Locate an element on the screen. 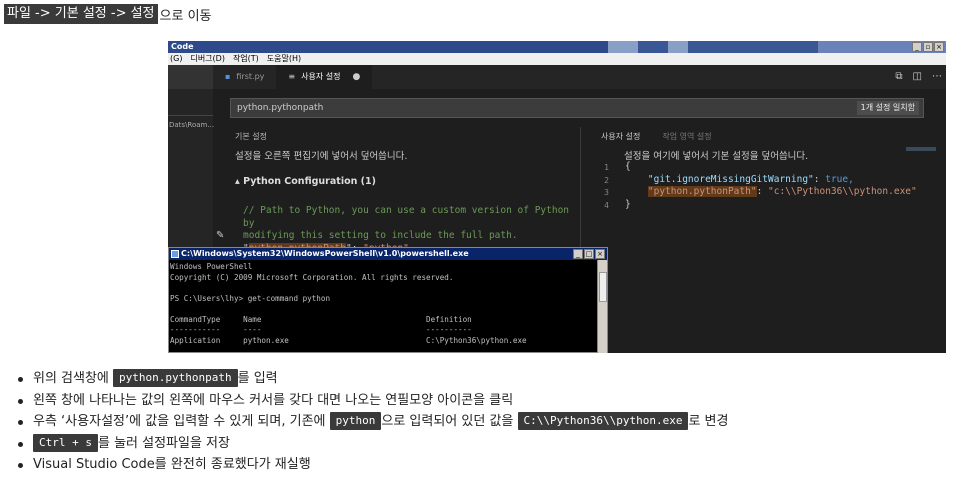 The image size is (953, 478). heading-suffix: 으로 이동 is located at coordinates (185, 16).